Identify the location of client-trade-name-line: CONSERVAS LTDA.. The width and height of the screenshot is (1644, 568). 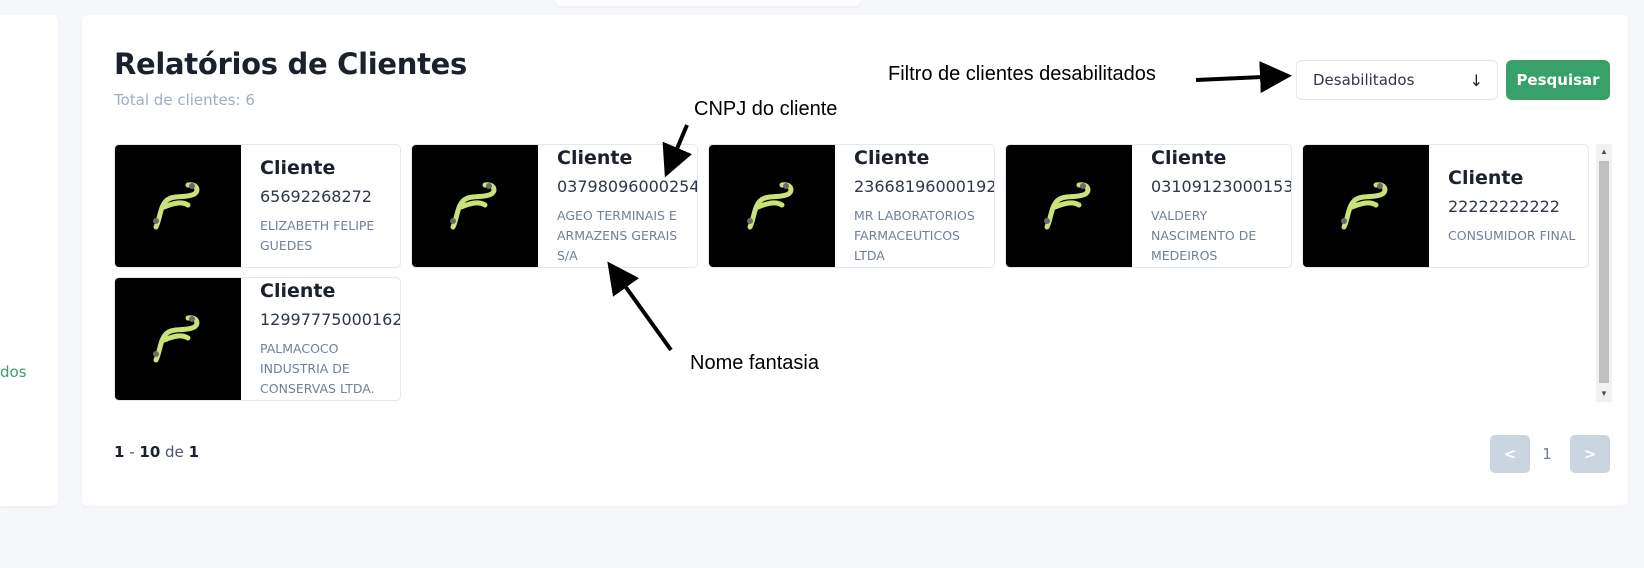
(317, 388).